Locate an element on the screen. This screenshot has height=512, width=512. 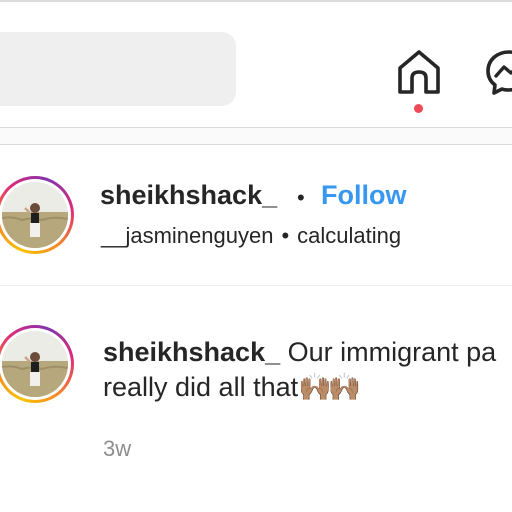
tagged-user-link: __jasminenguyen is located at coordinates (187, 235).